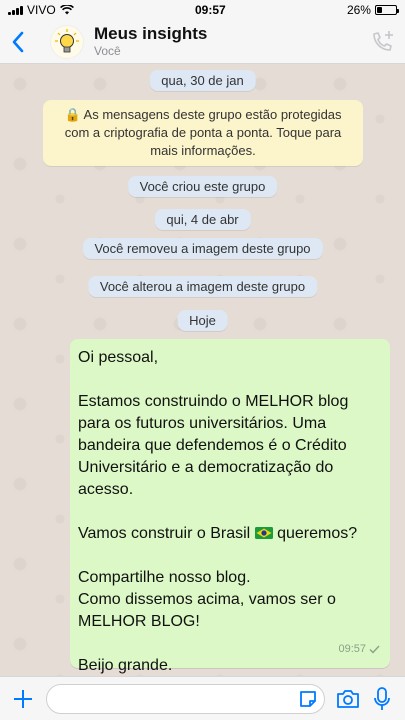 Image resolution: width=405 pixels, height=720 pixels. What do you see at coordinates (151, 33) in the screenshot?
I see `group-name: Meus insights` at bounding box center [151, 33].